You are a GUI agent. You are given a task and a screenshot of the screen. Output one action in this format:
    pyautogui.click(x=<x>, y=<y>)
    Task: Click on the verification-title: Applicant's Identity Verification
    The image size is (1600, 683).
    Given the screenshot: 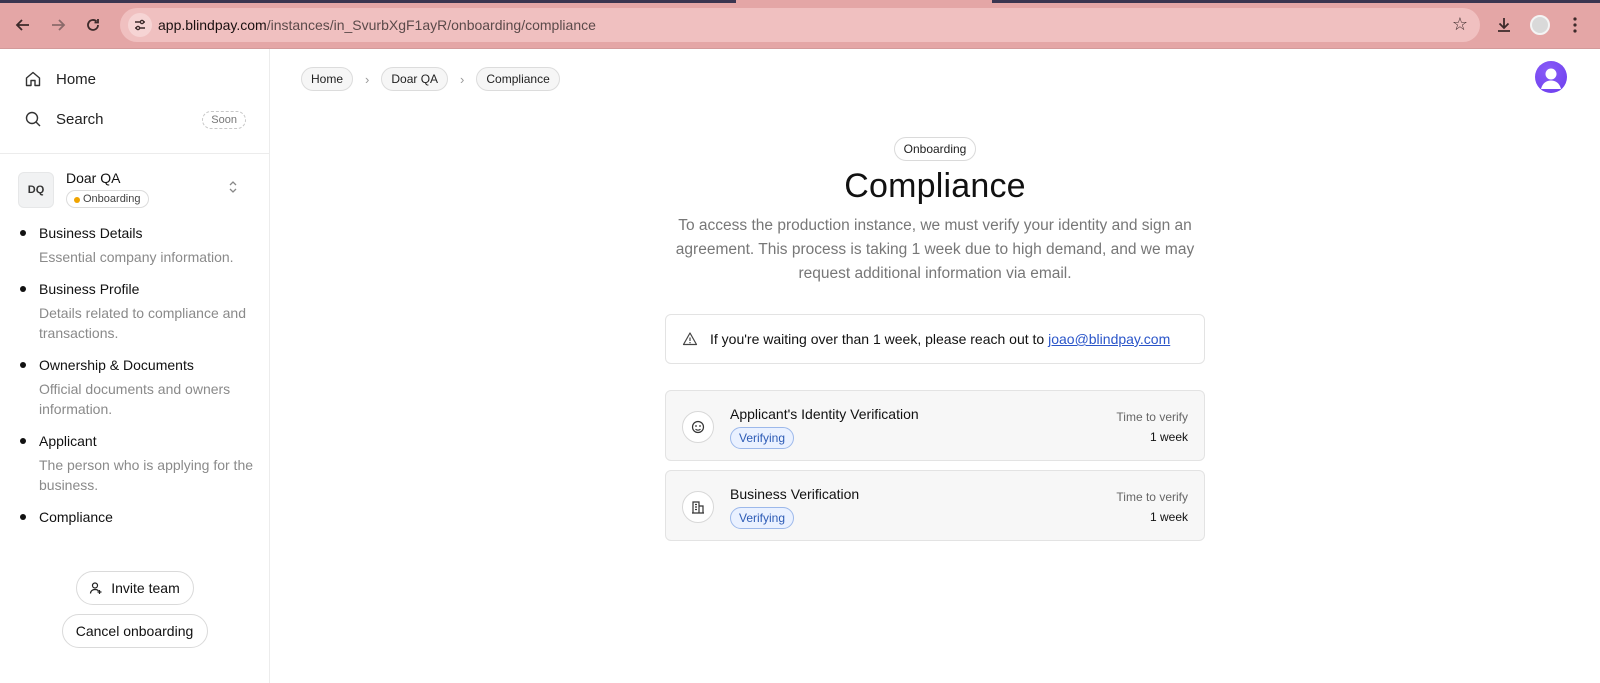 What is the action you would take?
    pyautogui.click(x=824, y=414)
    